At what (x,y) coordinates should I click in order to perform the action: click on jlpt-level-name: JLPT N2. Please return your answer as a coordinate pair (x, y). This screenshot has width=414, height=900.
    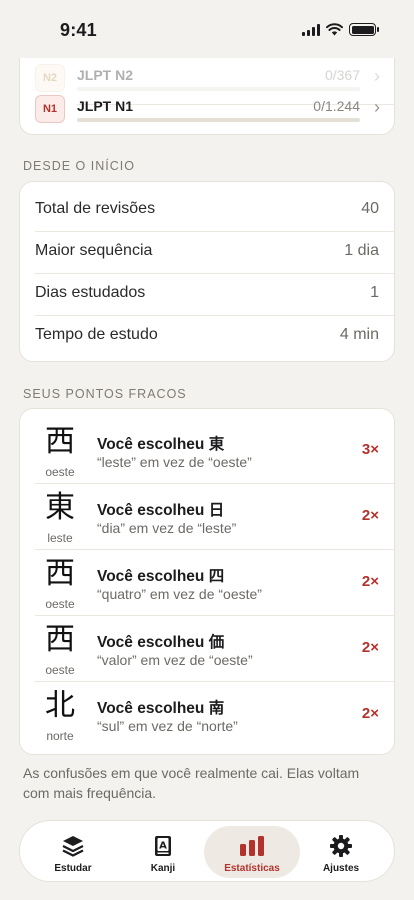
    Looking at the image, I should click on (105, 75).